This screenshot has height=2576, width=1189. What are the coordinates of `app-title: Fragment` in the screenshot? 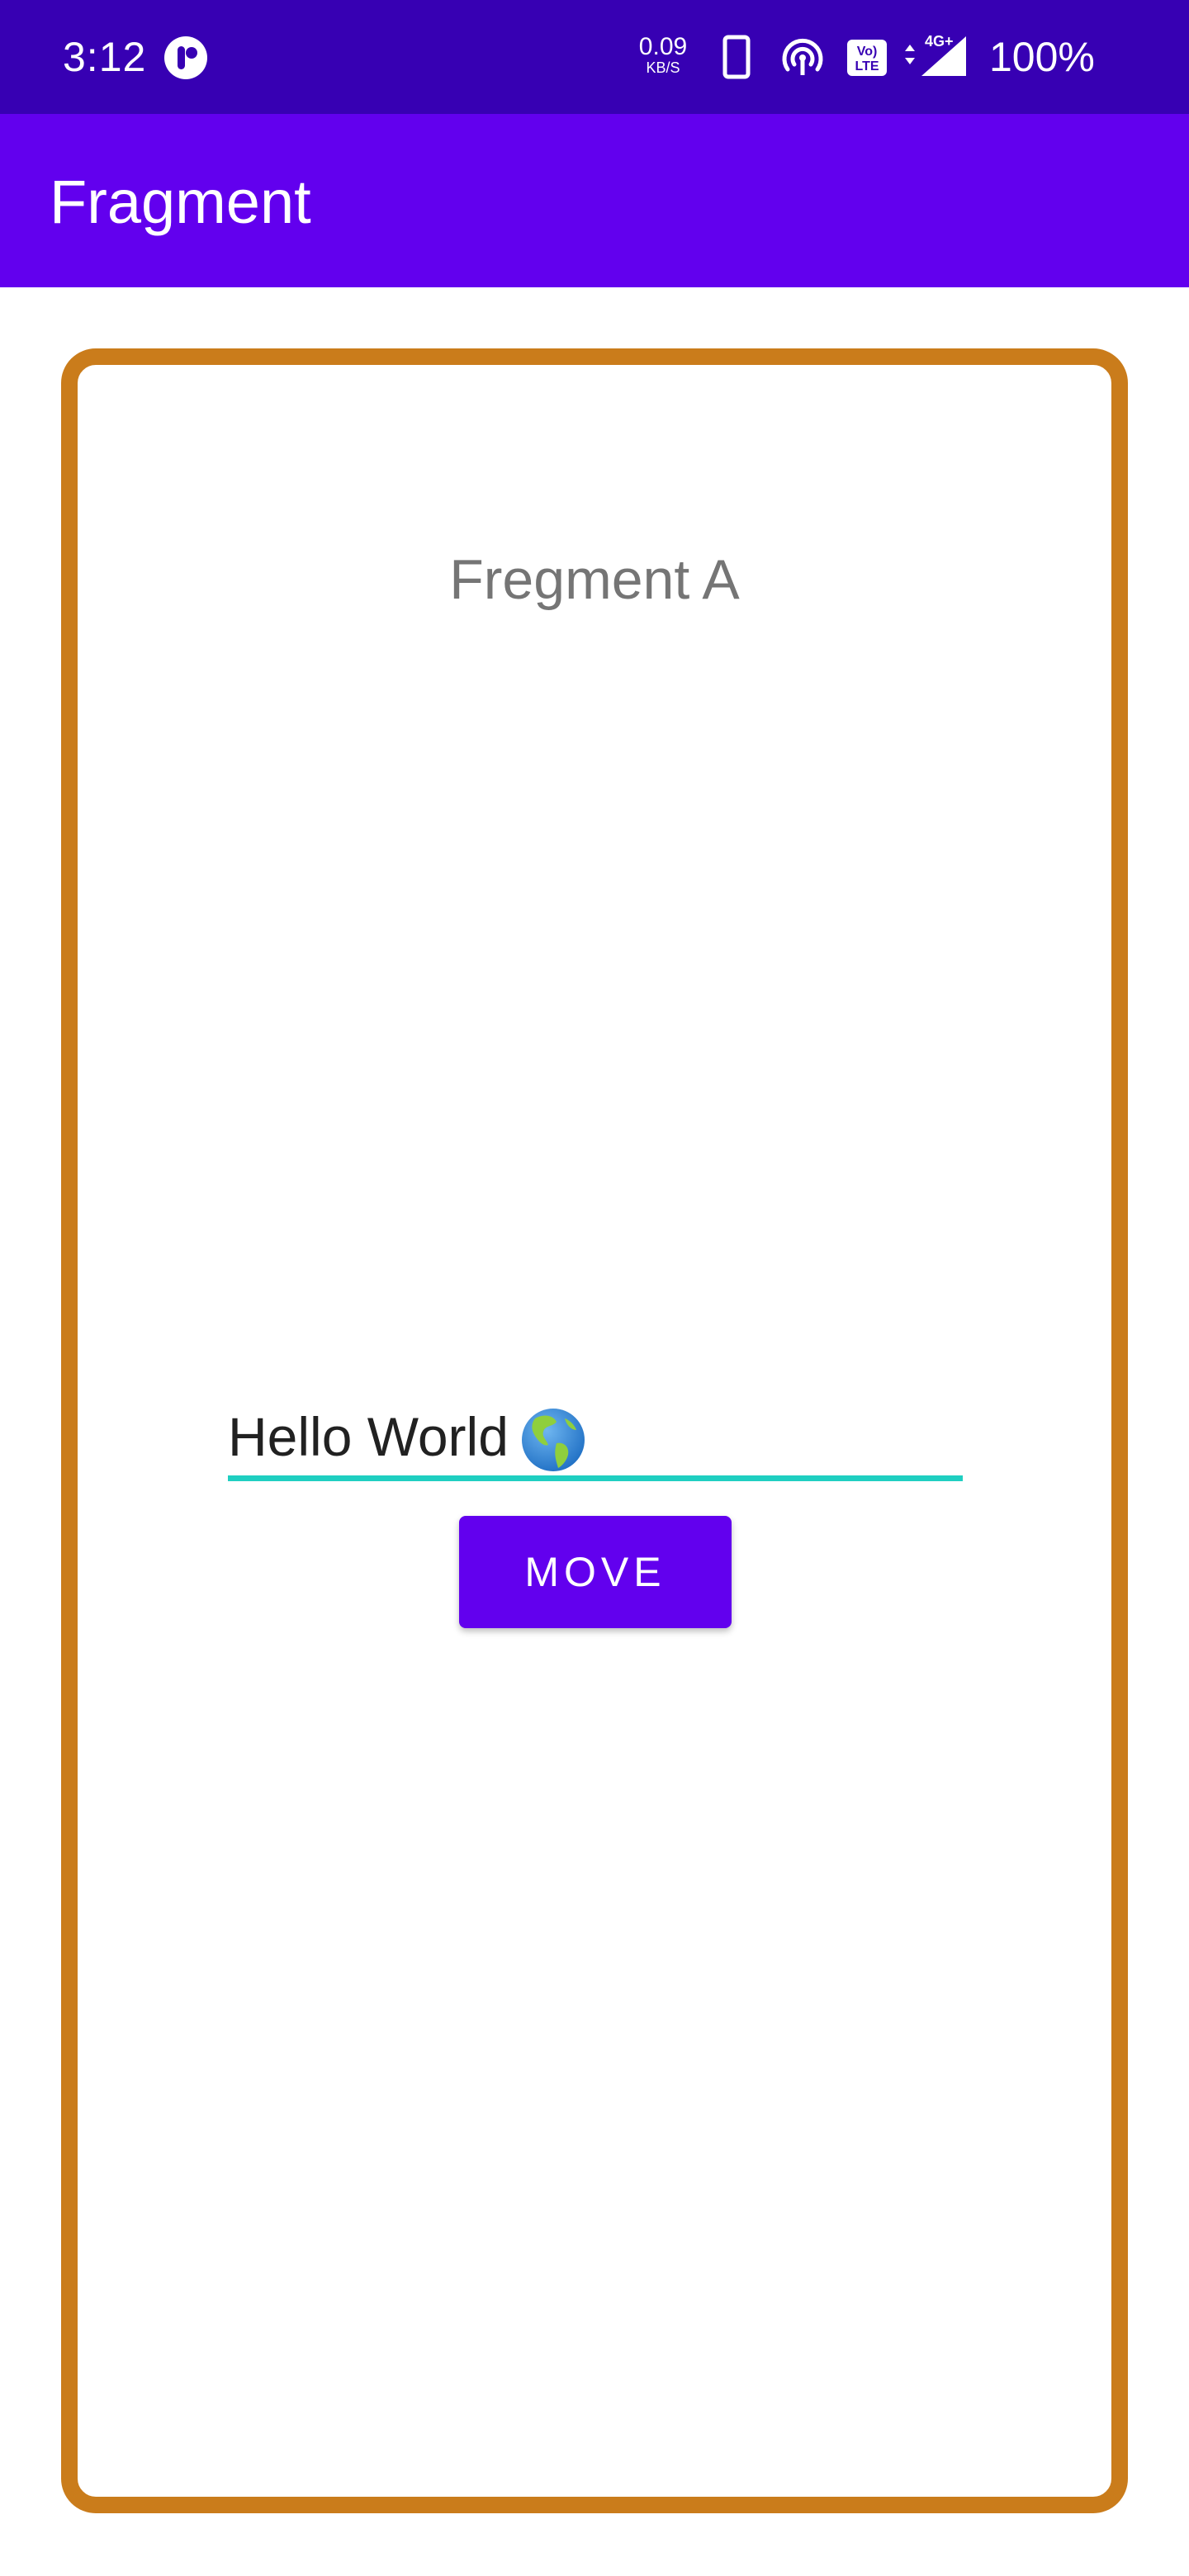 It's located at (180, 202).